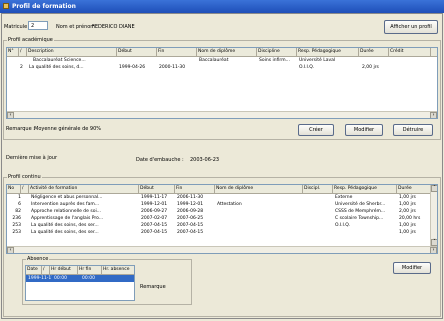 The height and width of the screenshot is (321, 444). I want to click on last-update-label: Dernière mise à jour, so click(31, 158).